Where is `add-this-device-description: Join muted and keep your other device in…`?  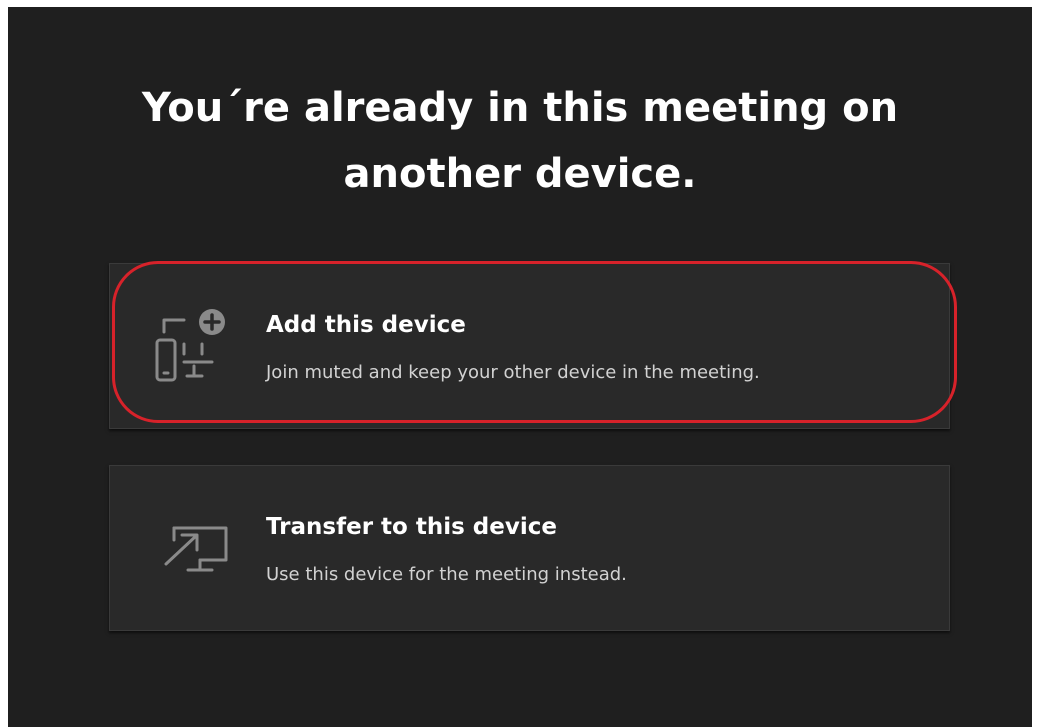 add-this-device-description: Join muted and keep your other device in… is located at coordinates (513, 372).